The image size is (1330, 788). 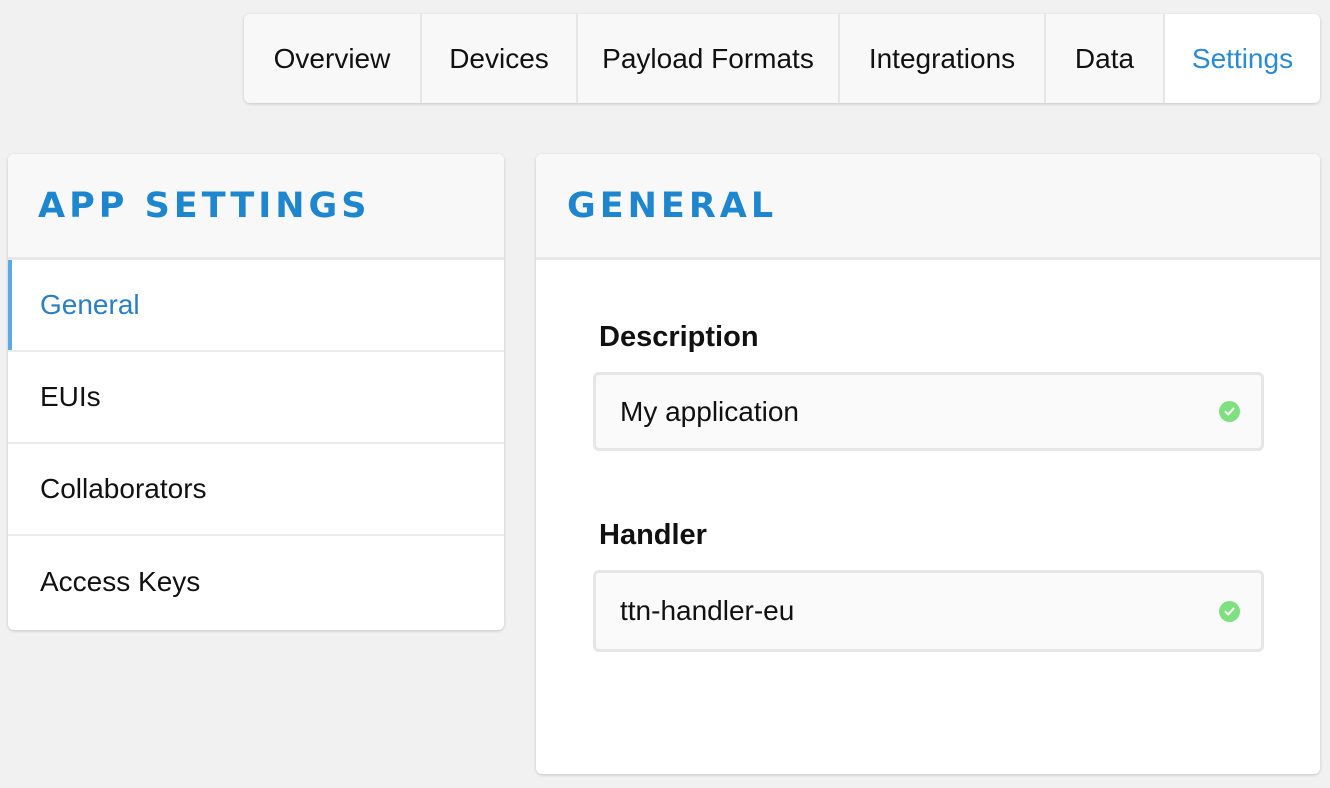 What do you see at coordinates (256, 398) in the screenshot?
I see `sidebar-item-euis: EUIs` at bounding box center [256, 398].